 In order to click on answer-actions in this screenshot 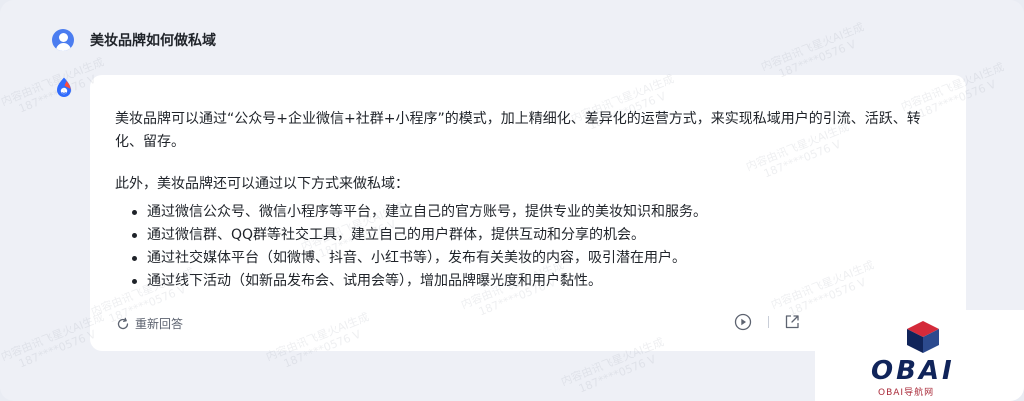, I will do `click(767, 322)`.